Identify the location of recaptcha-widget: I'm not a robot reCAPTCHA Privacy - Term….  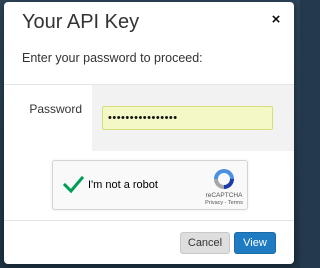
(150, 185).